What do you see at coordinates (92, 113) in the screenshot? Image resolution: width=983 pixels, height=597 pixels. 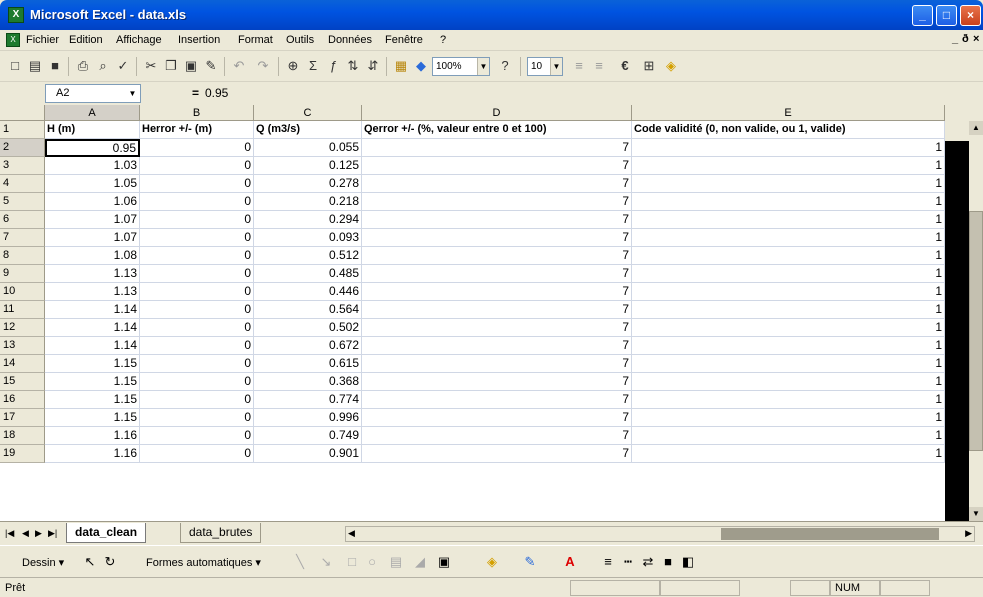 I see `column-header-a: A` at bounding box center [92, 113].